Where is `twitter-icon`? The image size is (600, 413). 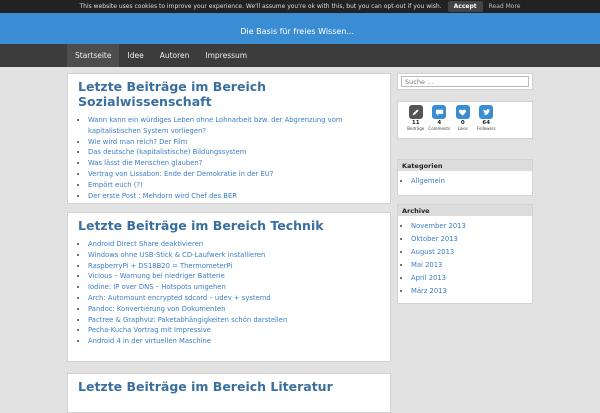
twitter-icon is located at coordinates (486, 112).